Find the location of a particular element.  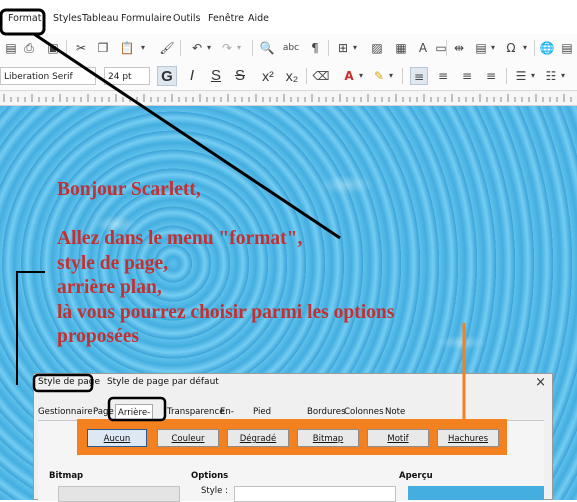

page-break-icon: ⇹ is located at coordinates (459, 48).